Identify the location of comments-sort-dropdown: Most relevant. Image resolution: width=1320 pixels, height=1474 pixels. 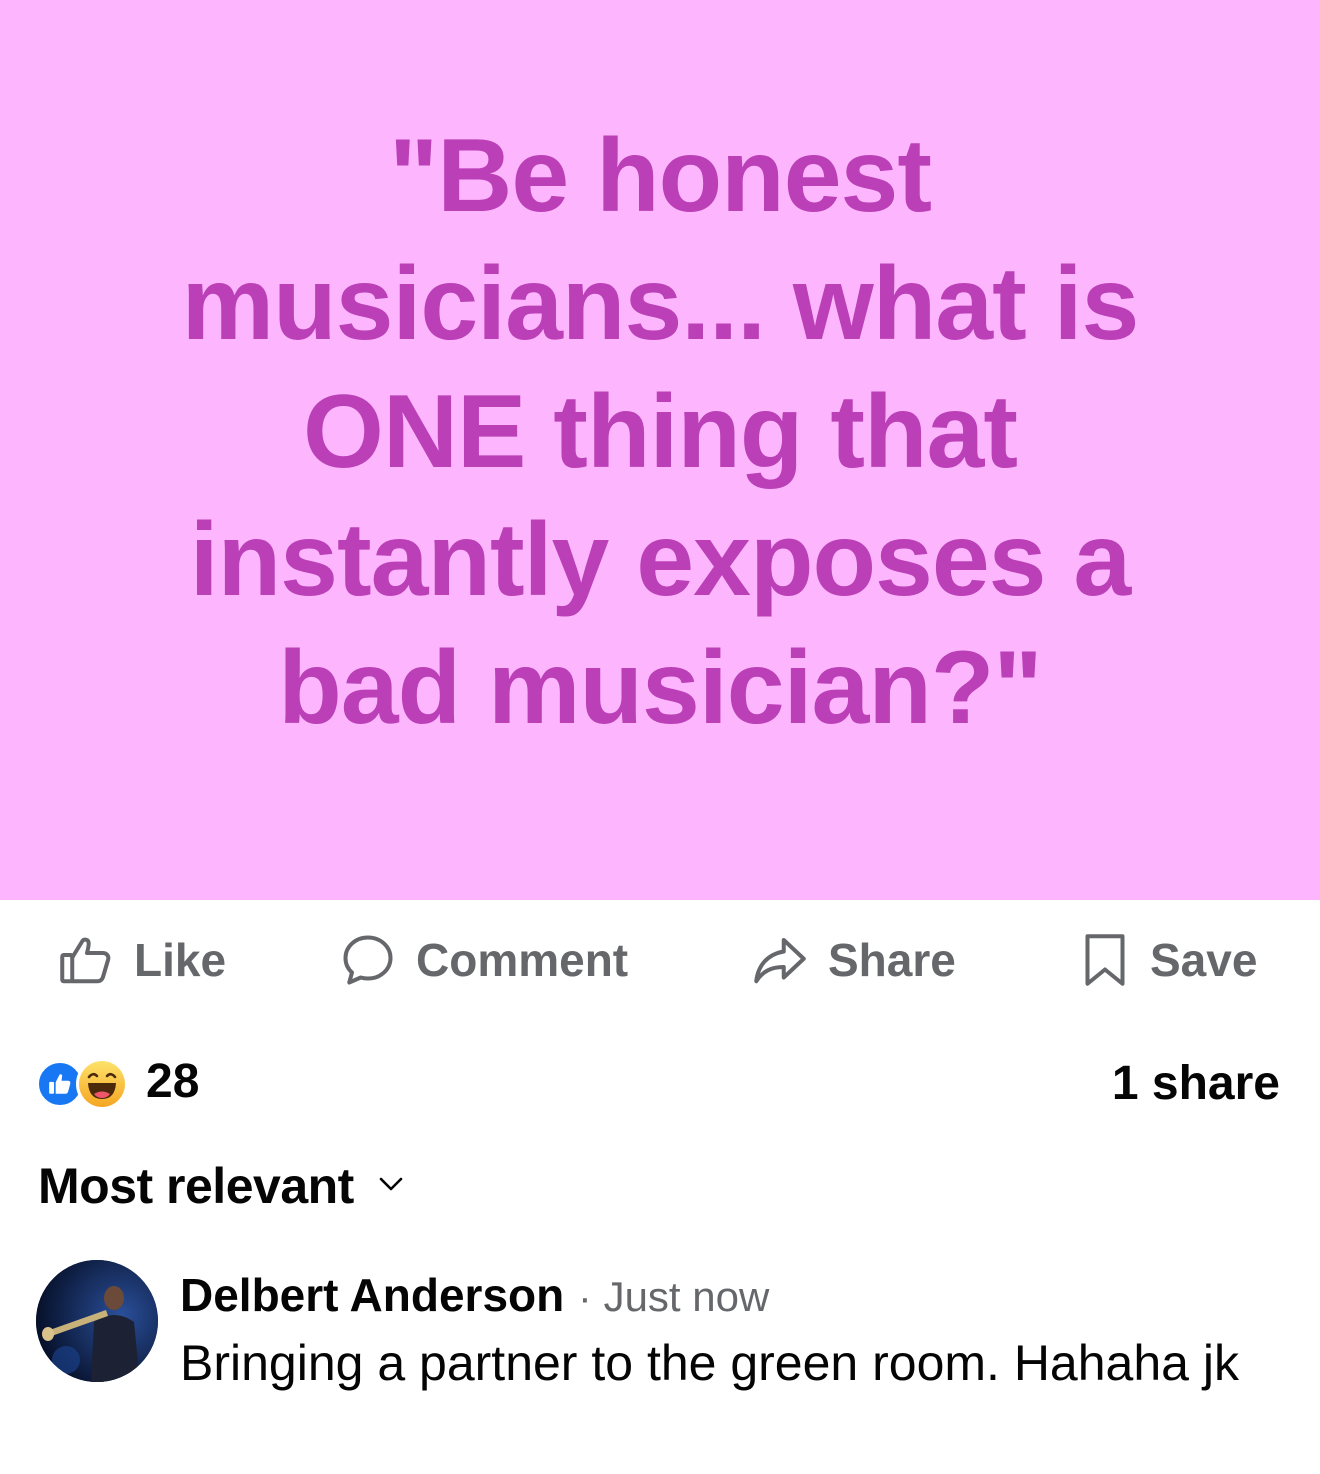
(221, 1186).